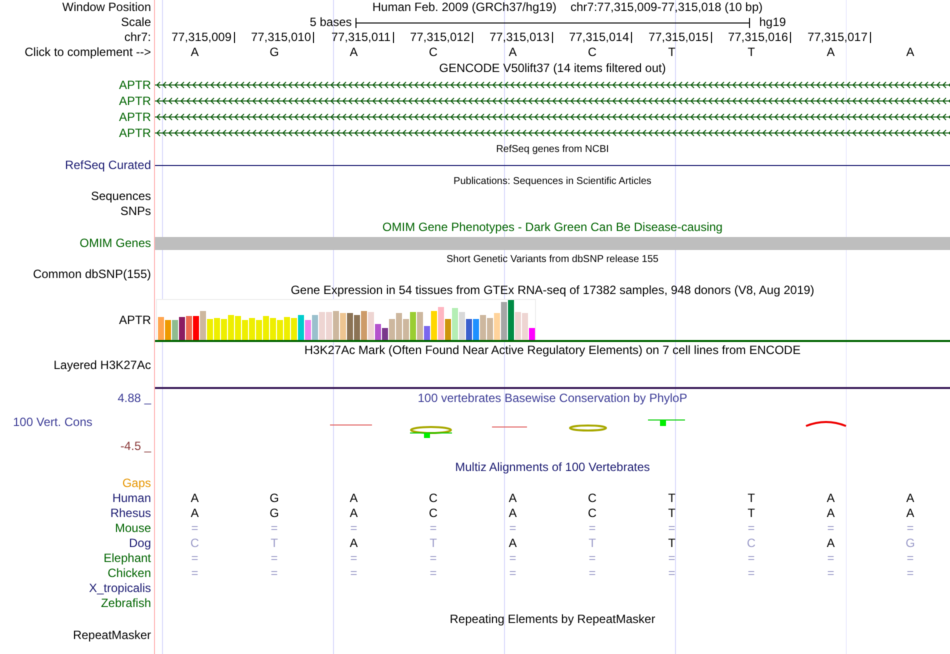  Describe the element at coordinates (552, 165) in the screenshot. I see `gene-line` at that location.